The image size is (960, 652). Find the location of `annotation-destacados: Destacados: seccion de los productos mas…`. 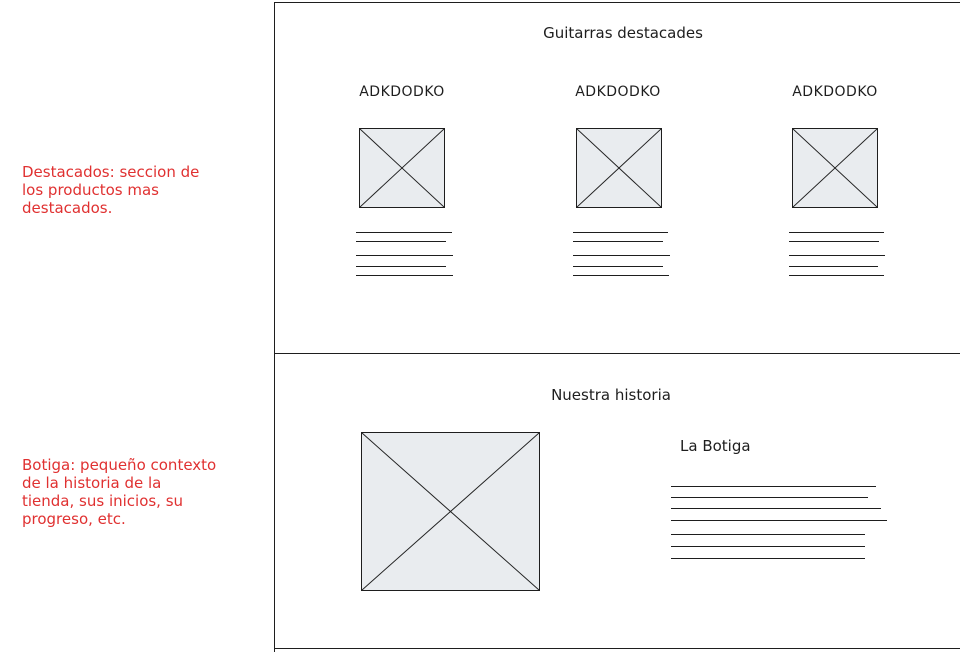

annotation-destacados: Destacados: seccion de los productos mas… is located at coordinates (111, 190).